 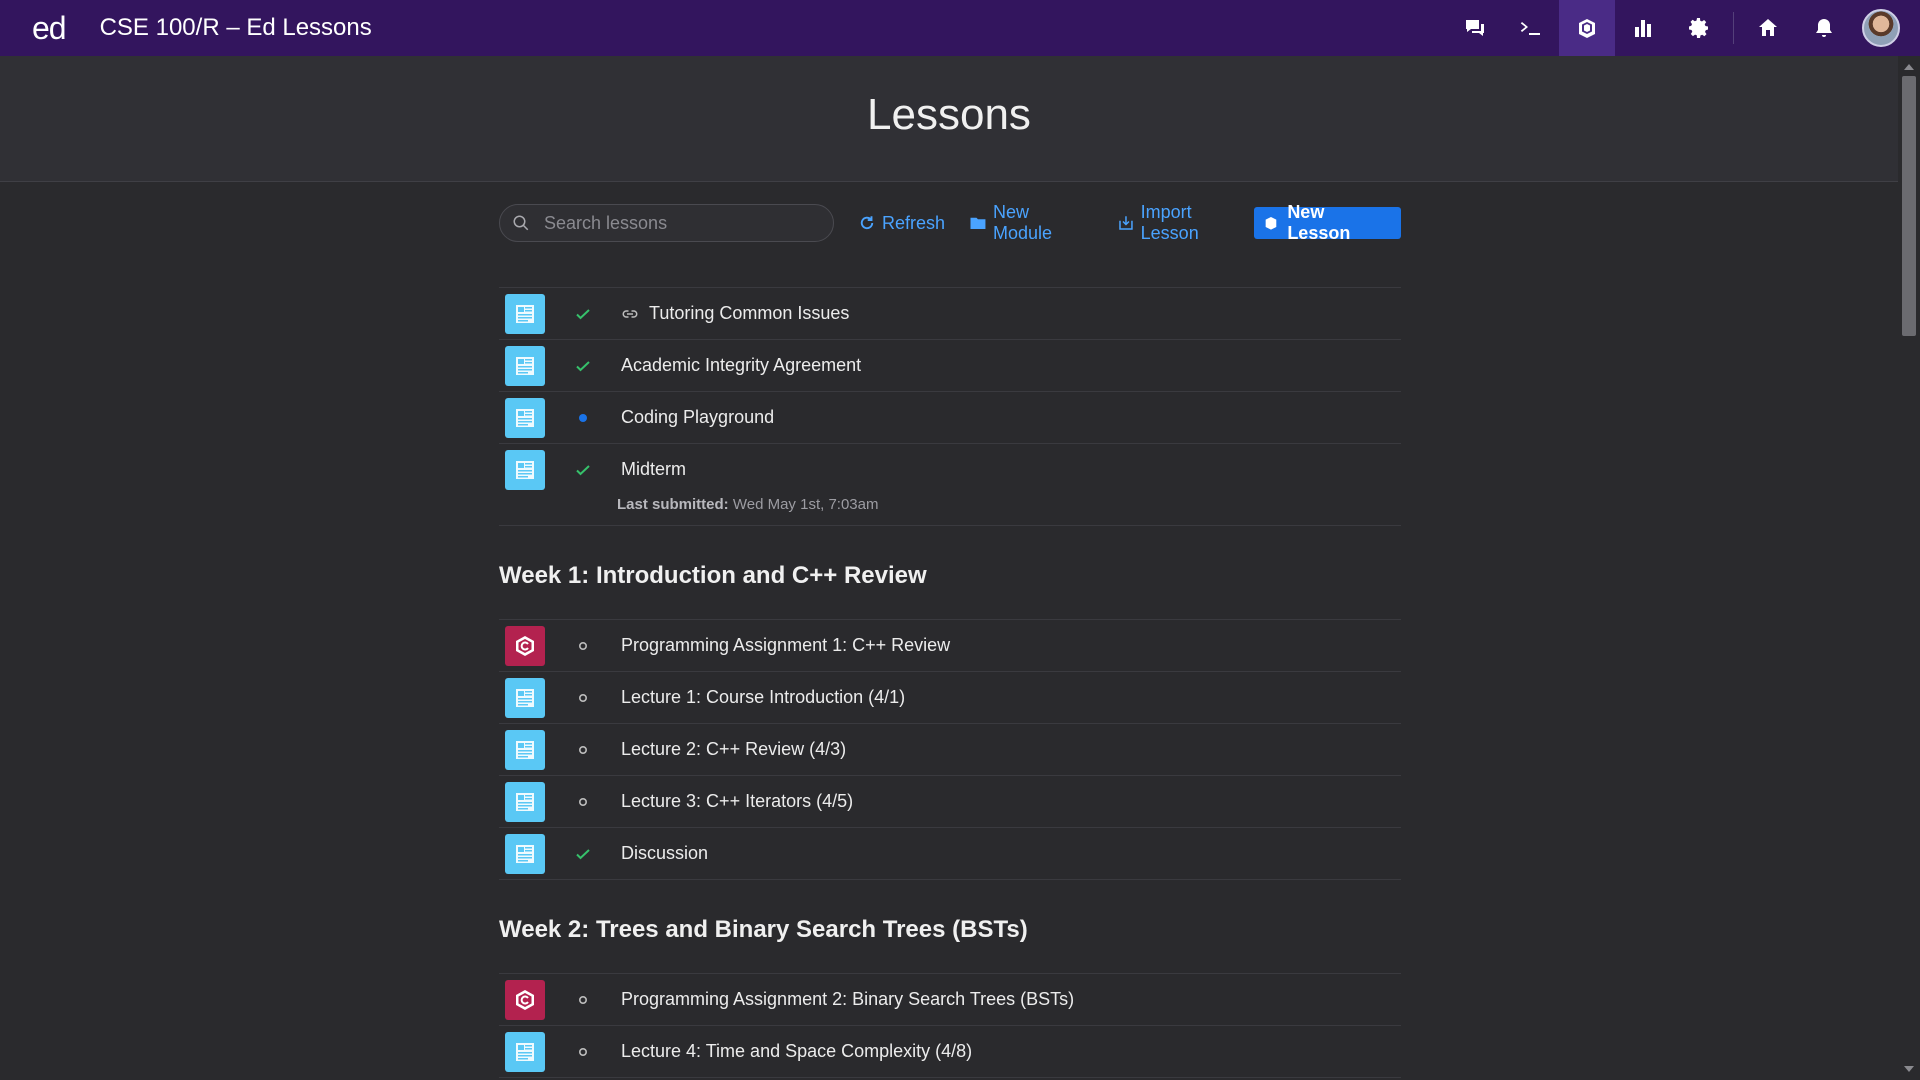 I want to click on lesson-title: Midterm, so click(x=654, y=469).